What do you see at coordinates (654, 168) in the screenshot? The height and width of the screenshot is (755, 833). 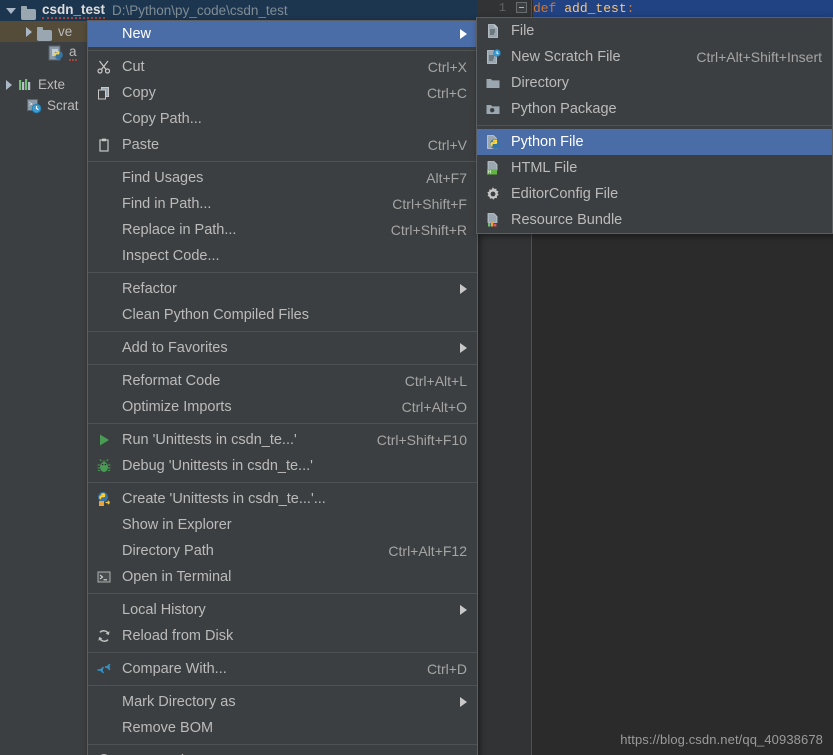 I see `submenu-item-html-file: H HTML File` at bounding box center [654, 168].